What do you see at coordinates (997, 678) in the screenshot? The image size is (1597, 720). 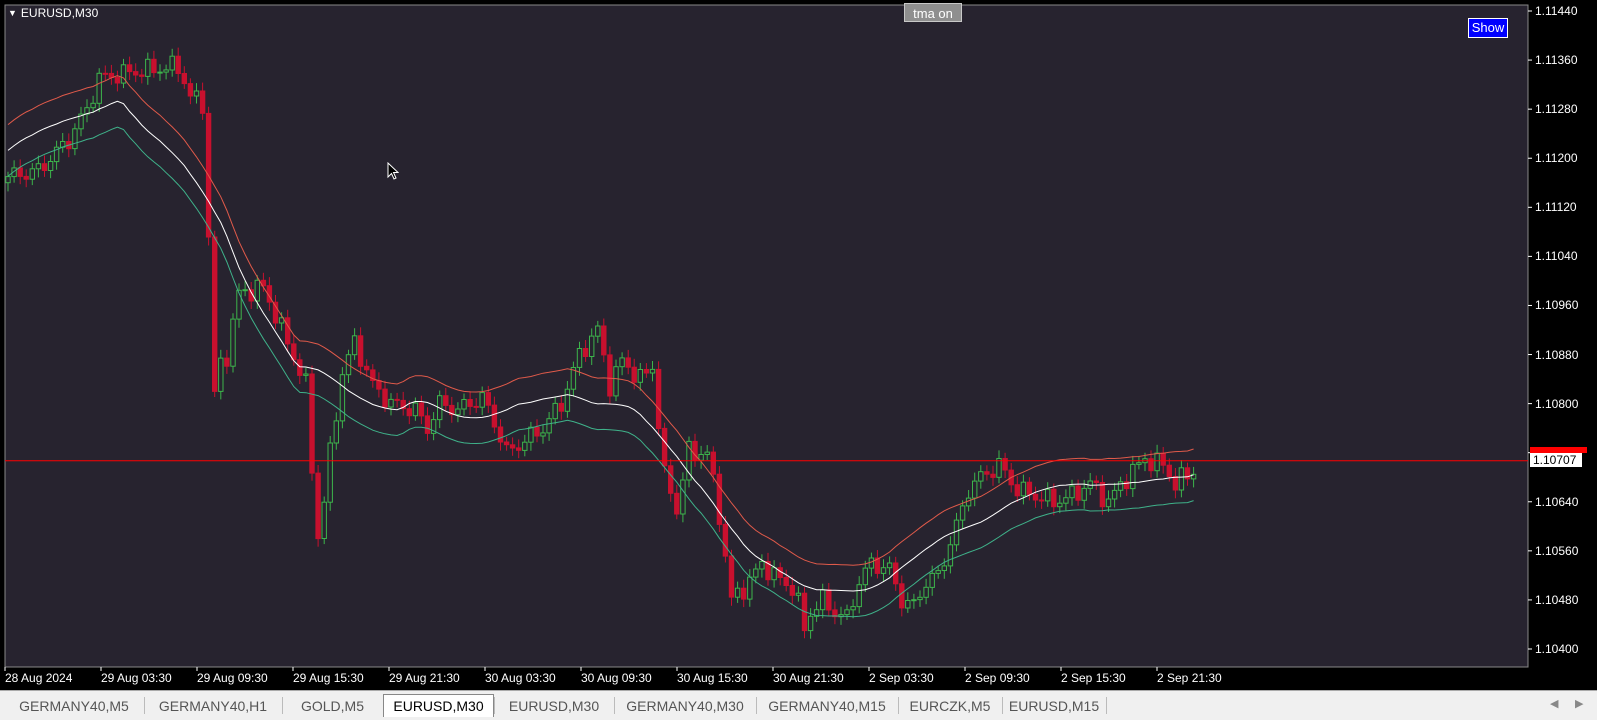 I see `time-axis-label: 2 Sep 09:30` at bounding box center [997, 678].